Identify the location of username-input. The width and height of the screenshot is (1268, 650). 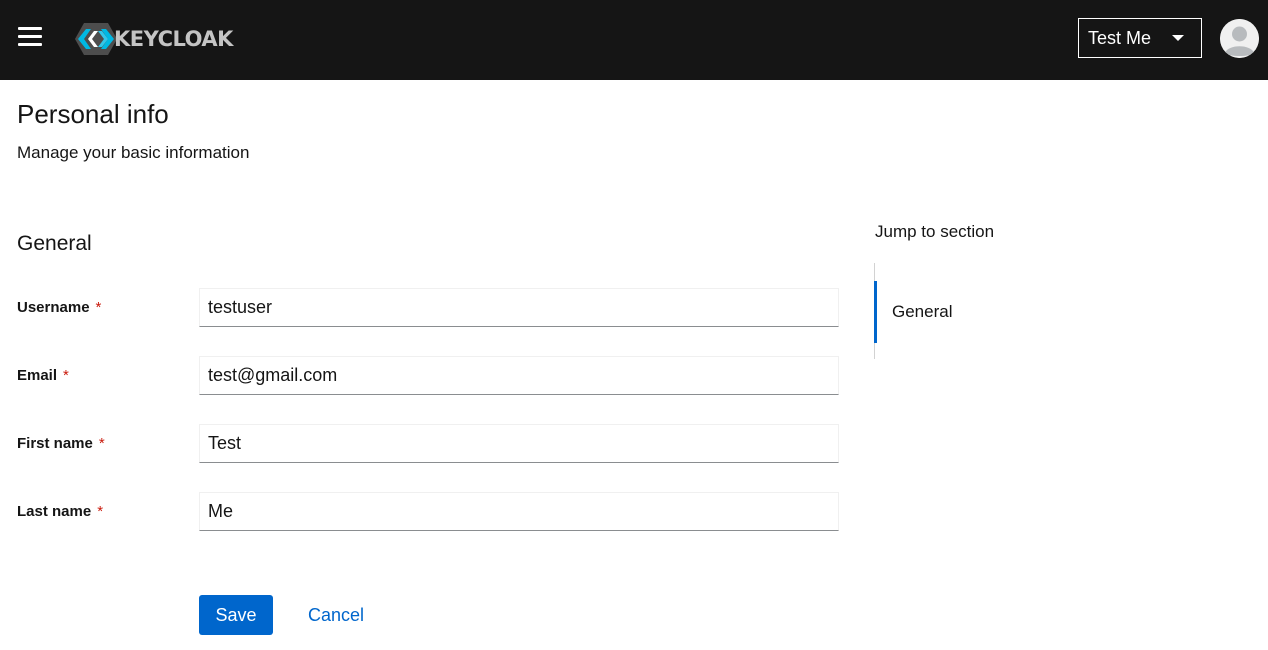
(519, 307).